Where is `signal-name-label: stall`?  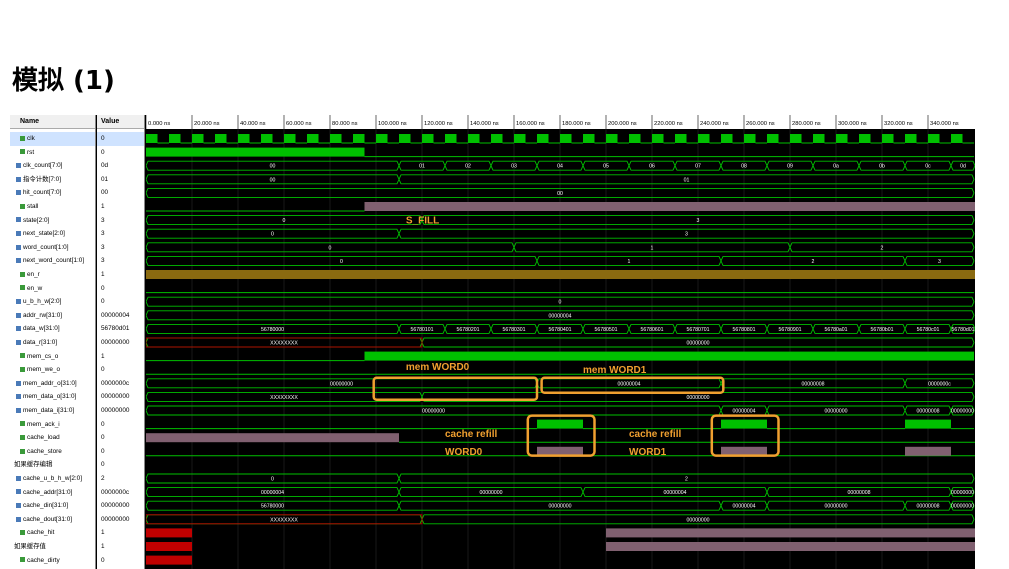 signal-name-label: stall is located at coordinates (33, 206).